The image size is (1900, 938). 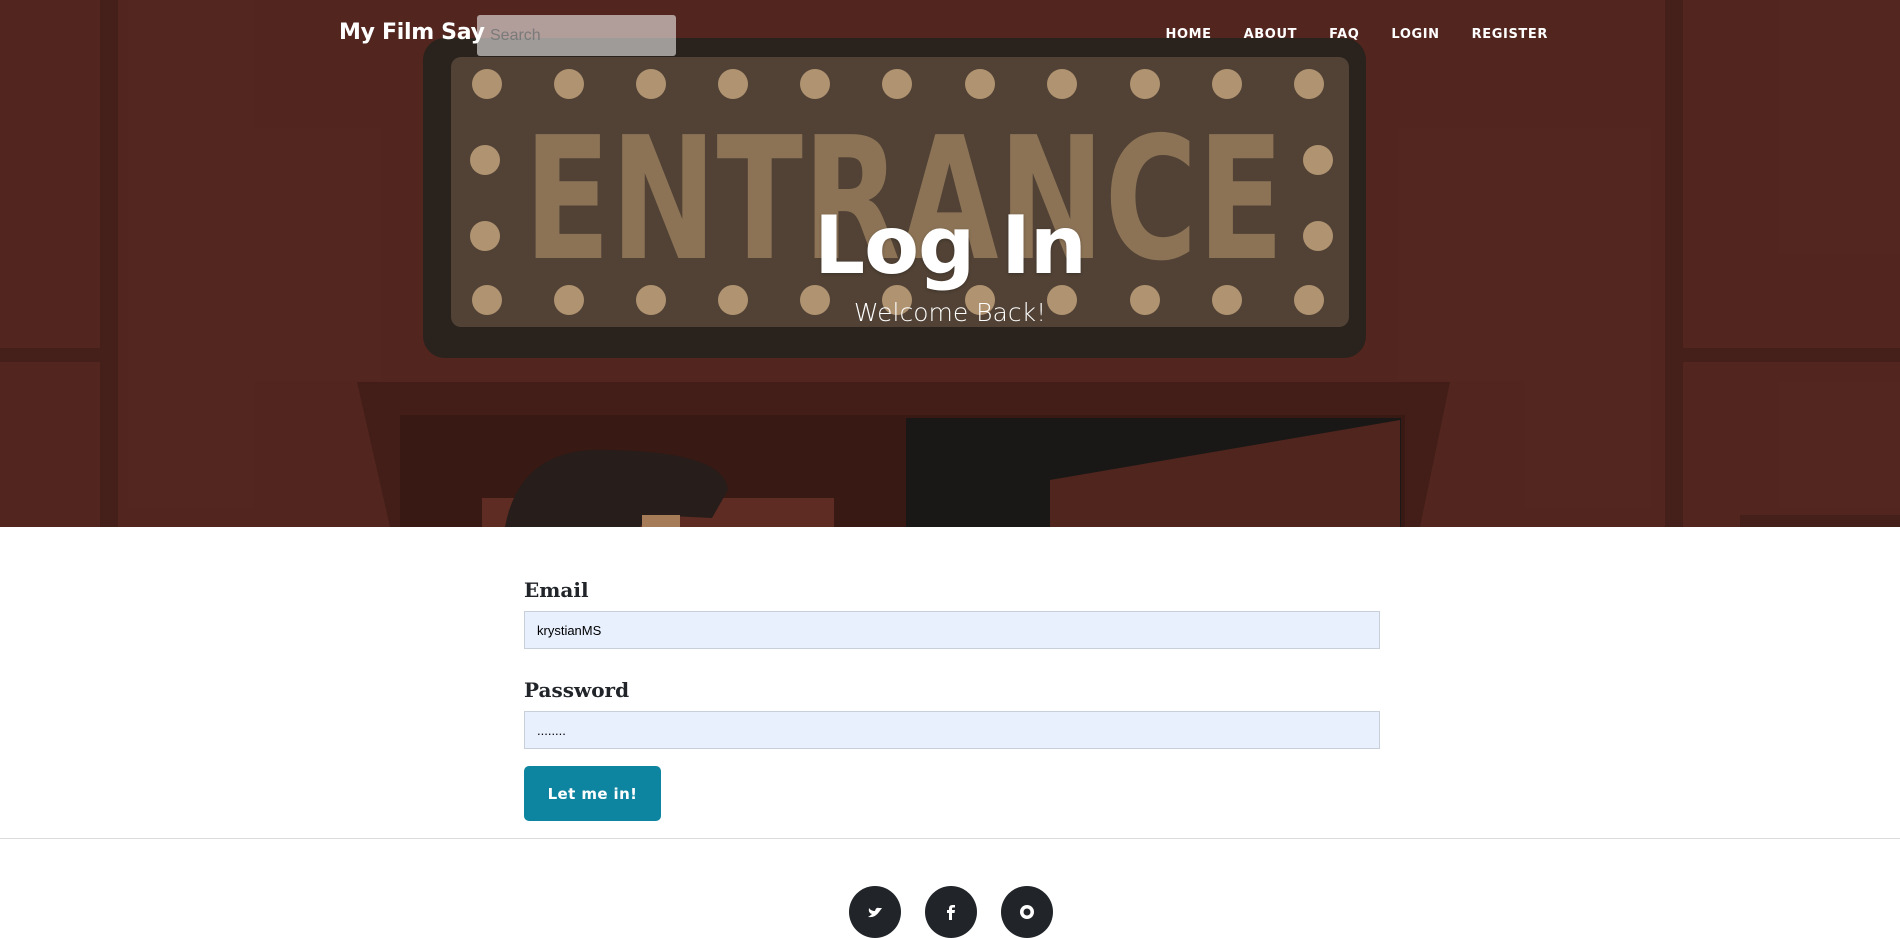 I want to click on search-input, so click(x=576, y=35).